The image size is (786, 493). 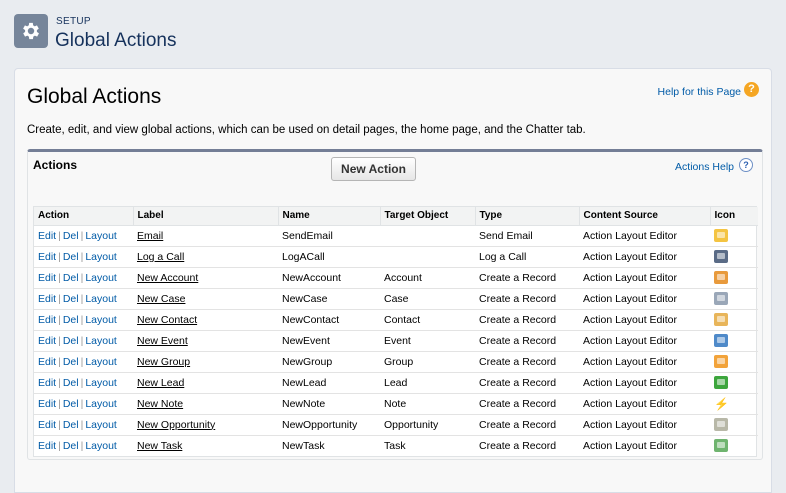 What do you see at coordinates (734, 404) in the screenshot?
I see `icon-cell: ⚡` at bounding box center [734, 404].